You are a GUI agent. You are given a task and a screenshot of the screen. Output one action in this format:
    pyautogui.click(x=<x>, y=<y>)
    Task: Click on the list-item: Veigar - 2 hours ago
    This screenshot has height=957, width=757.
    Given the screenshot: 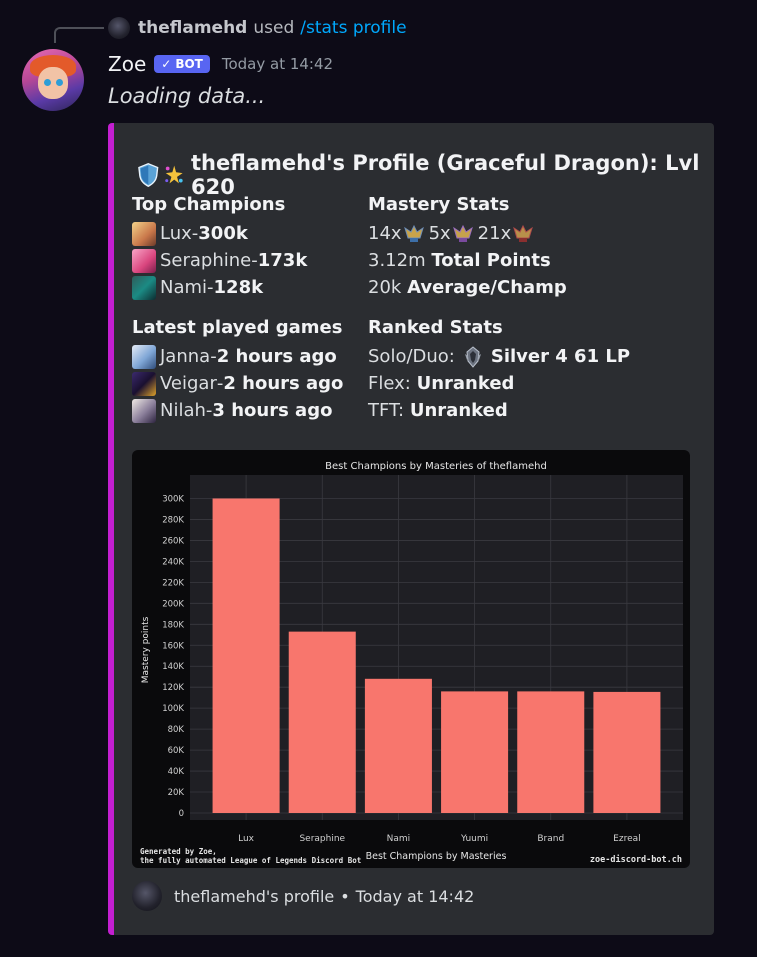 What is the action you would take?
    pyautogui.click(x=237, y=383)
    